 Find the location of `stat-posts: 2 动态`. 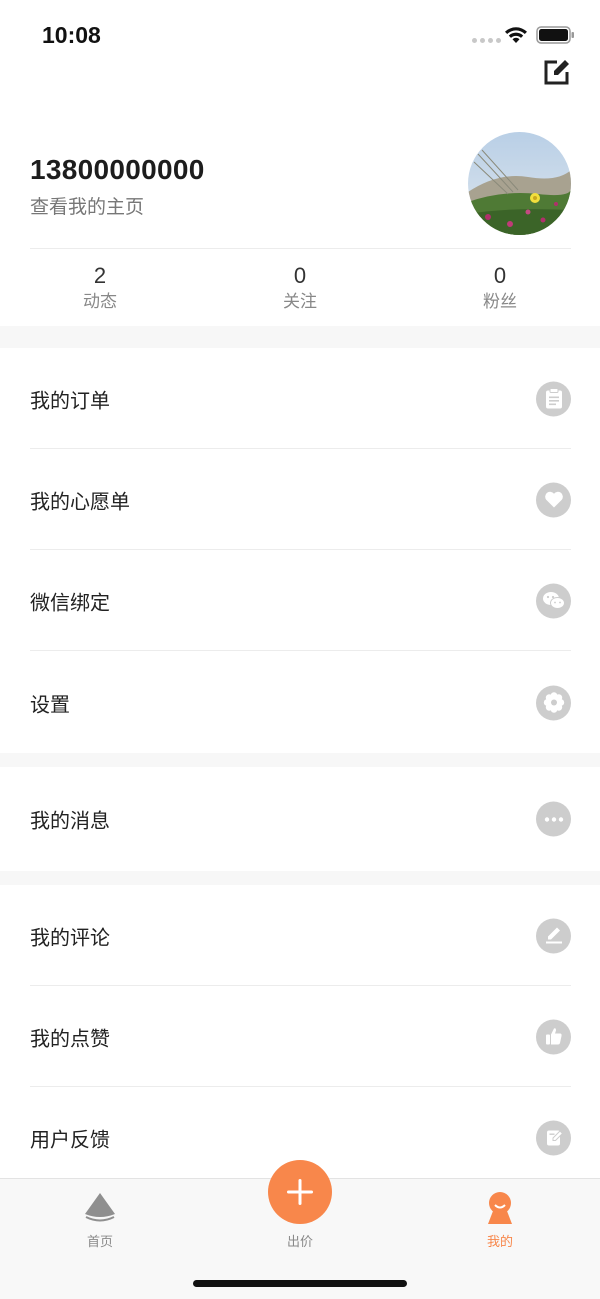

stat-posts: 2 动态 is located at coordinates (100, 288).